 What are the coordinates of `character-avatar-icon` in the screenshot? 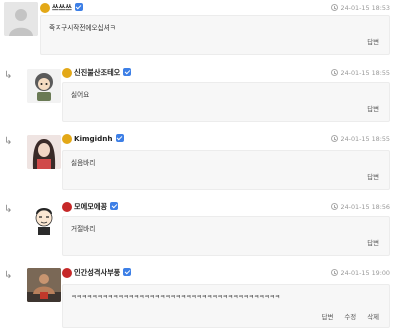 It's located at (44, 86).